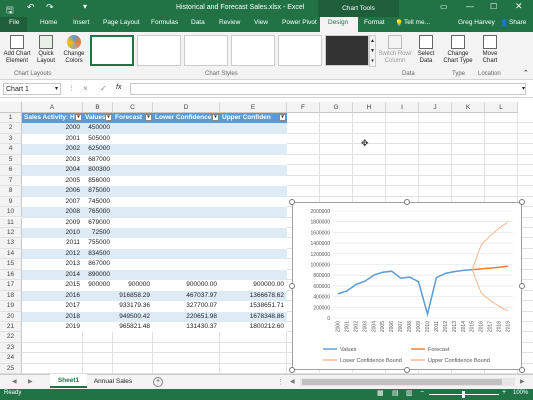 Image resolution: width=533 pixels, height=400 pixels. What do you see at coordinates (11, 107) in the screenshot?
I see `select-all-corner` at bounding box center [11, 107].